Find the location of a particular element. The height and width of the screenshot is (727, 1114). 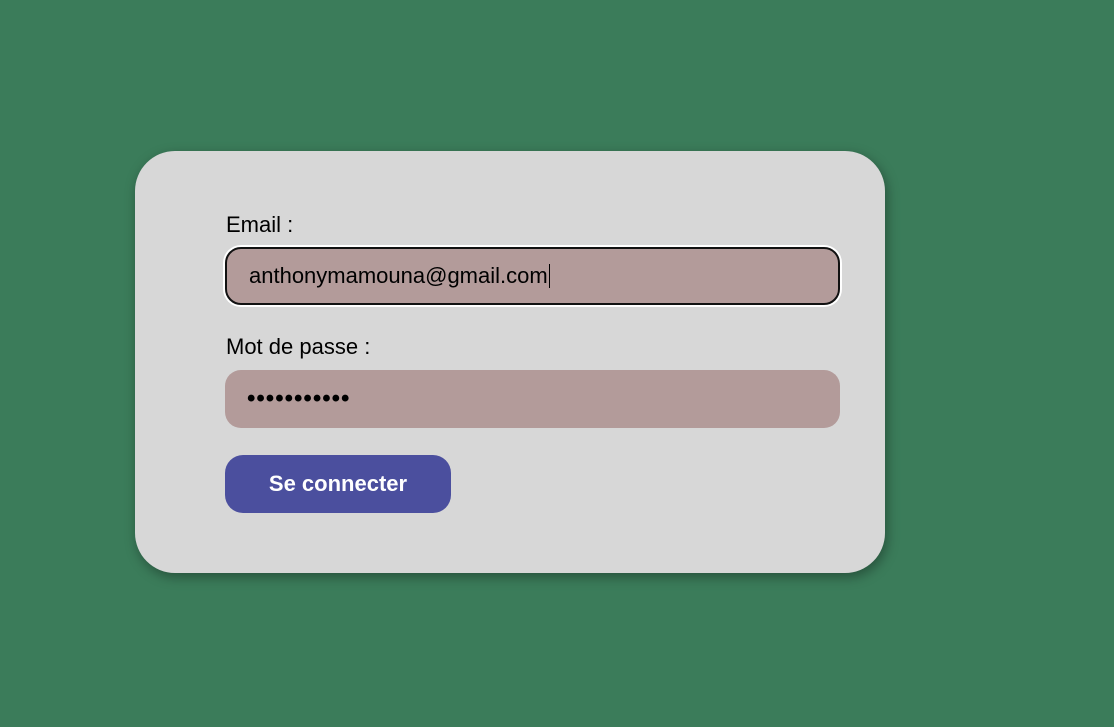

password-input-value: ••••••••••• is located at coordinates (299, 398).